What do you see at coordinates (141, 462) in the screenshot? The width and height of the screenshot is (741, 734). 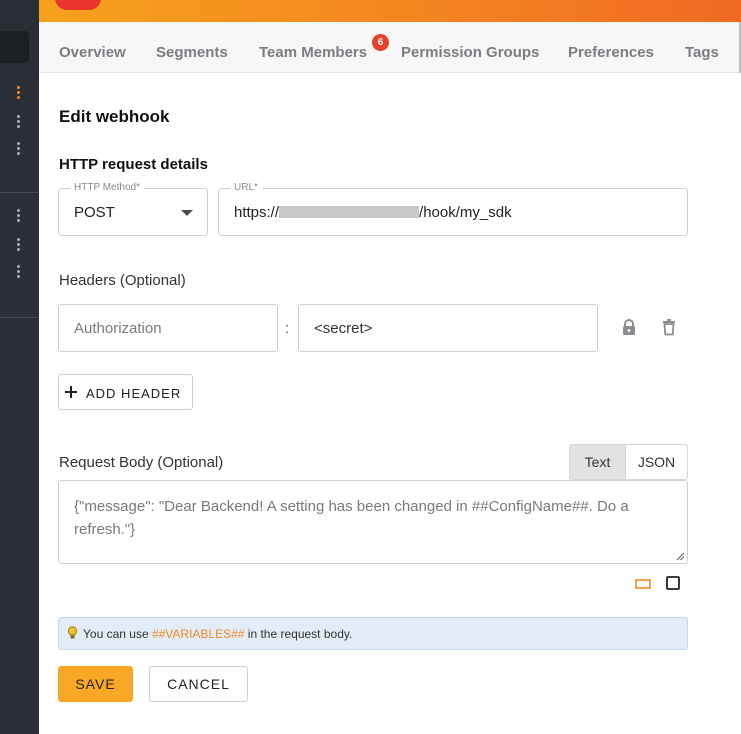 I see `request-body-label: Request Body (Optional)` at bounding box center [141, 462].